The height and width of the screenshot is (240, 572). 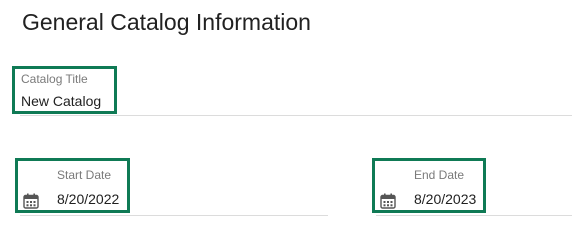 What do you see at coordinates (474, 215) in the screenshot?
I see `end-date-underline` at bounding box center [474, 215].